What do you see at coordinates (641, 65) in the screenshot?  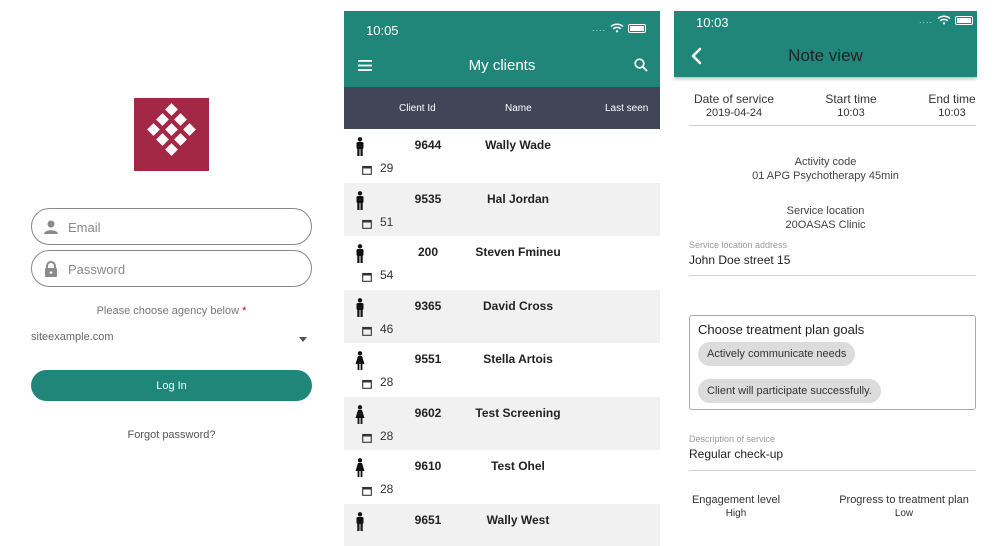 I see `search-icon` at bounding box center [641, 65].